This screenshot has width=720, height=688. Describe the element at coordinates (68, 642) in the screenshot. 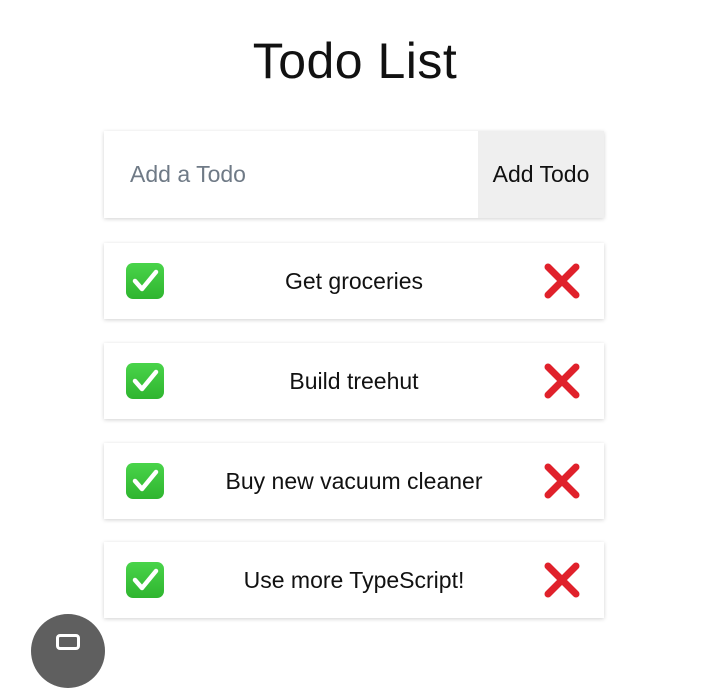

I see `briefcase-icon` at that location.